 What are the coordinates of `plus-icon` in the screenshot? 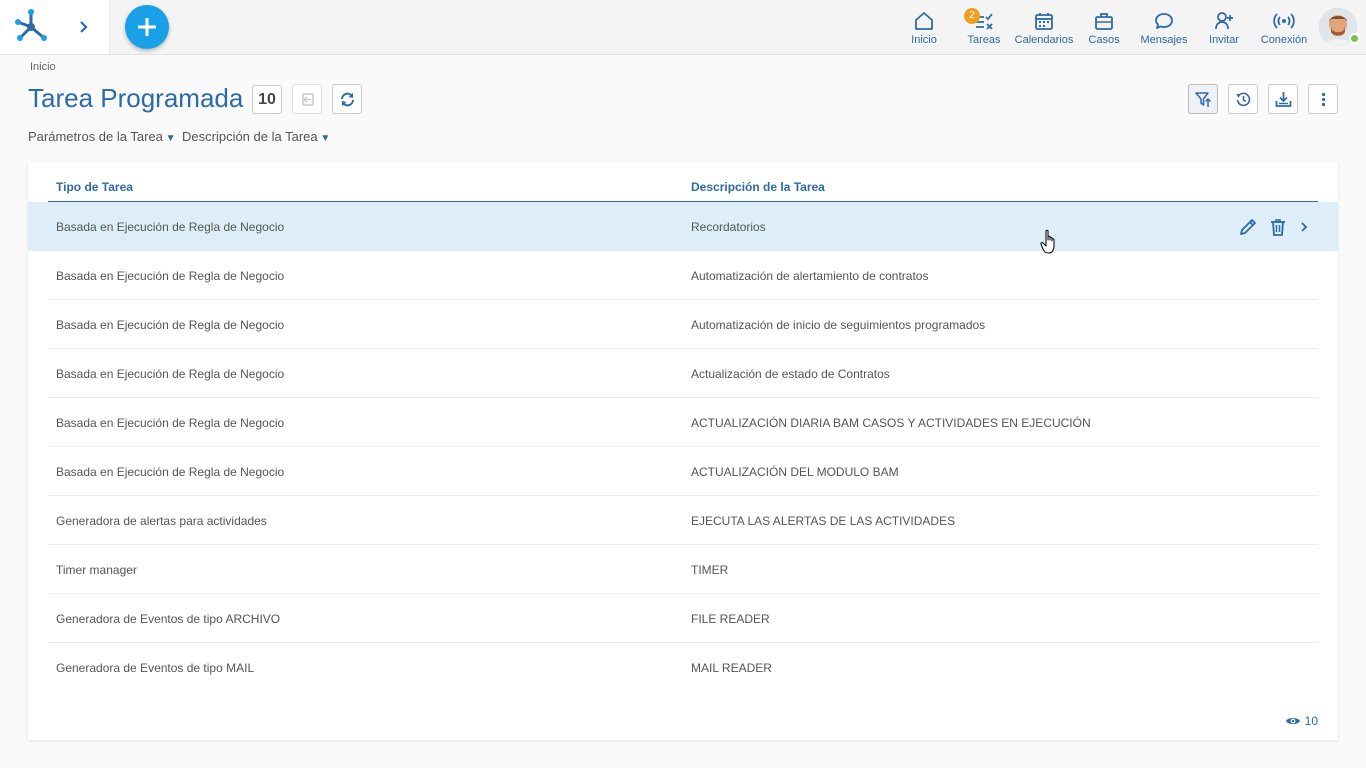 It's located at (147, 27).